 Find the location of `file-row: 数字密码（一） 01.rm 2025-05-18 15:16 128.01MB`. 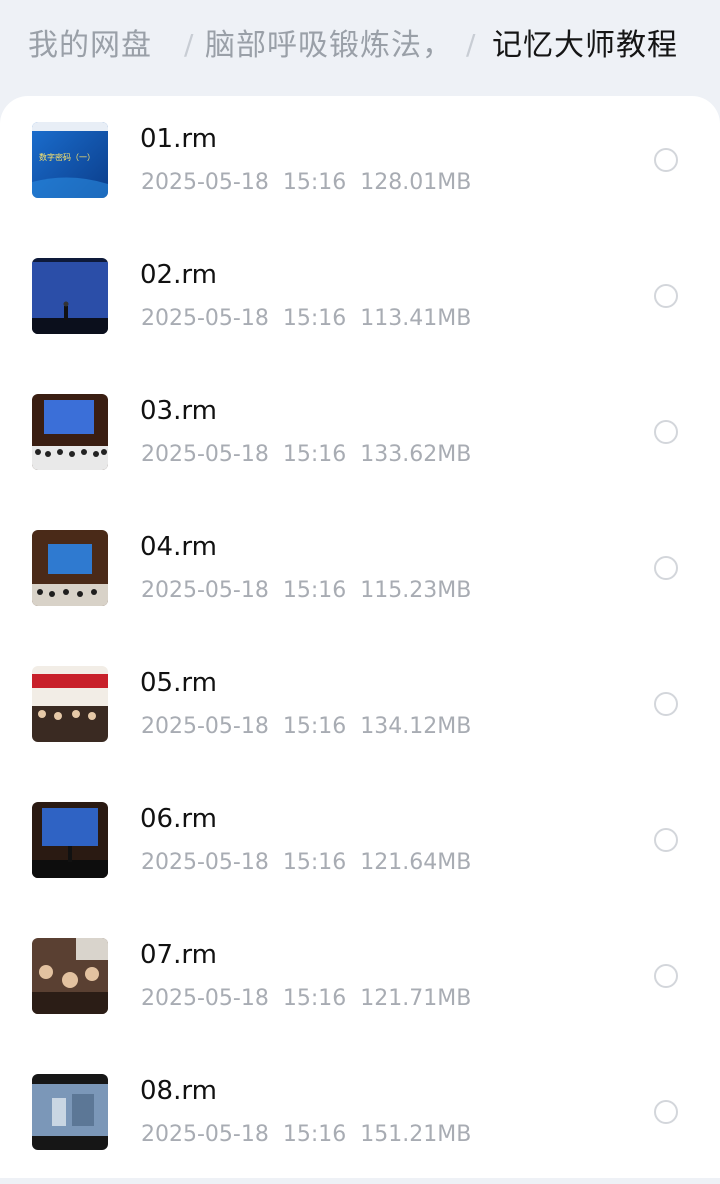

file-row: 数字密码（一） 01.rm 2025-05-18 15:16 128.01MB is located at coordinates (360, 164).